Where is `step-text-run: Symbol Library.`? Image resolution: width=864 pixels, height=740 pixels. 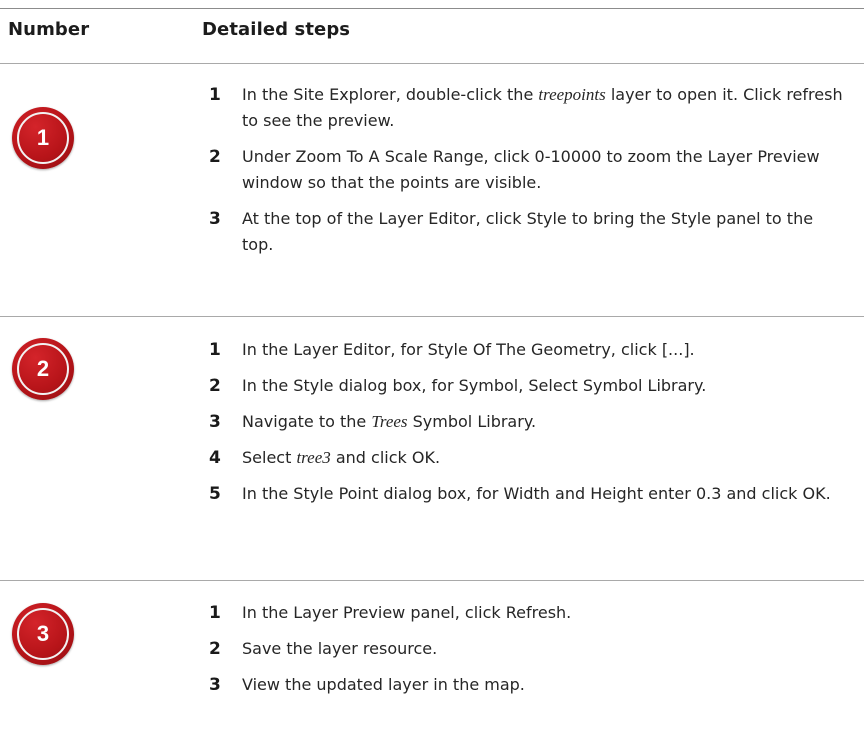
step-text-run: Symbol Library. is located at coordinates (472, 421).